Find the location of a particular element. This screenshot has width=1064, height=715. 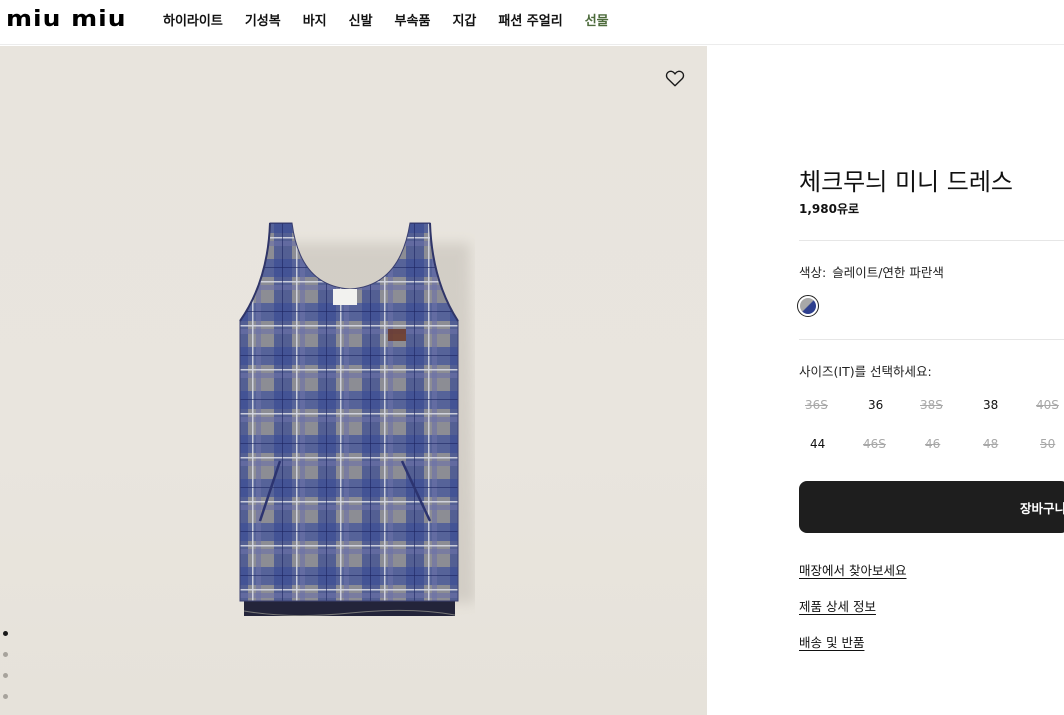

product-price: 1,980유로 is located at coordinates (829, 209).